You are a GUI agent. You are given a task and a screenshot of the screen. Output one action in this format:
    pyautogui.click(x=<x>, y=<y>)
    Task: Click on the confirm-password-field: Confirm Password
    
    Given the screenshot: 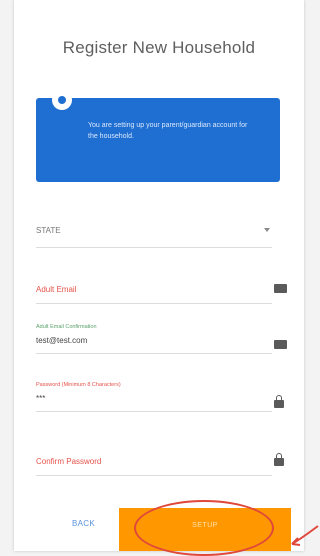 What is the action you would take?
    pyautogui.click(x=167, y=461)
    